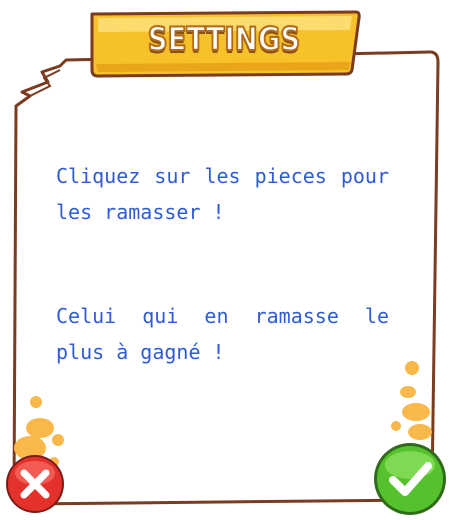 The height and width of the screenshot is (520, 450). I want to click on confirm-button, so click(410, 479).